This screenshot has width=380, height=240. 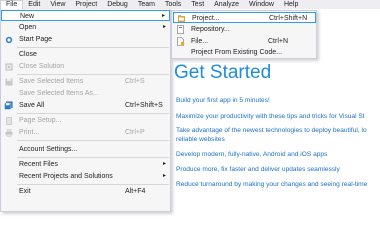 I want to click on menu-team: Team, so click(x=146, y=4).